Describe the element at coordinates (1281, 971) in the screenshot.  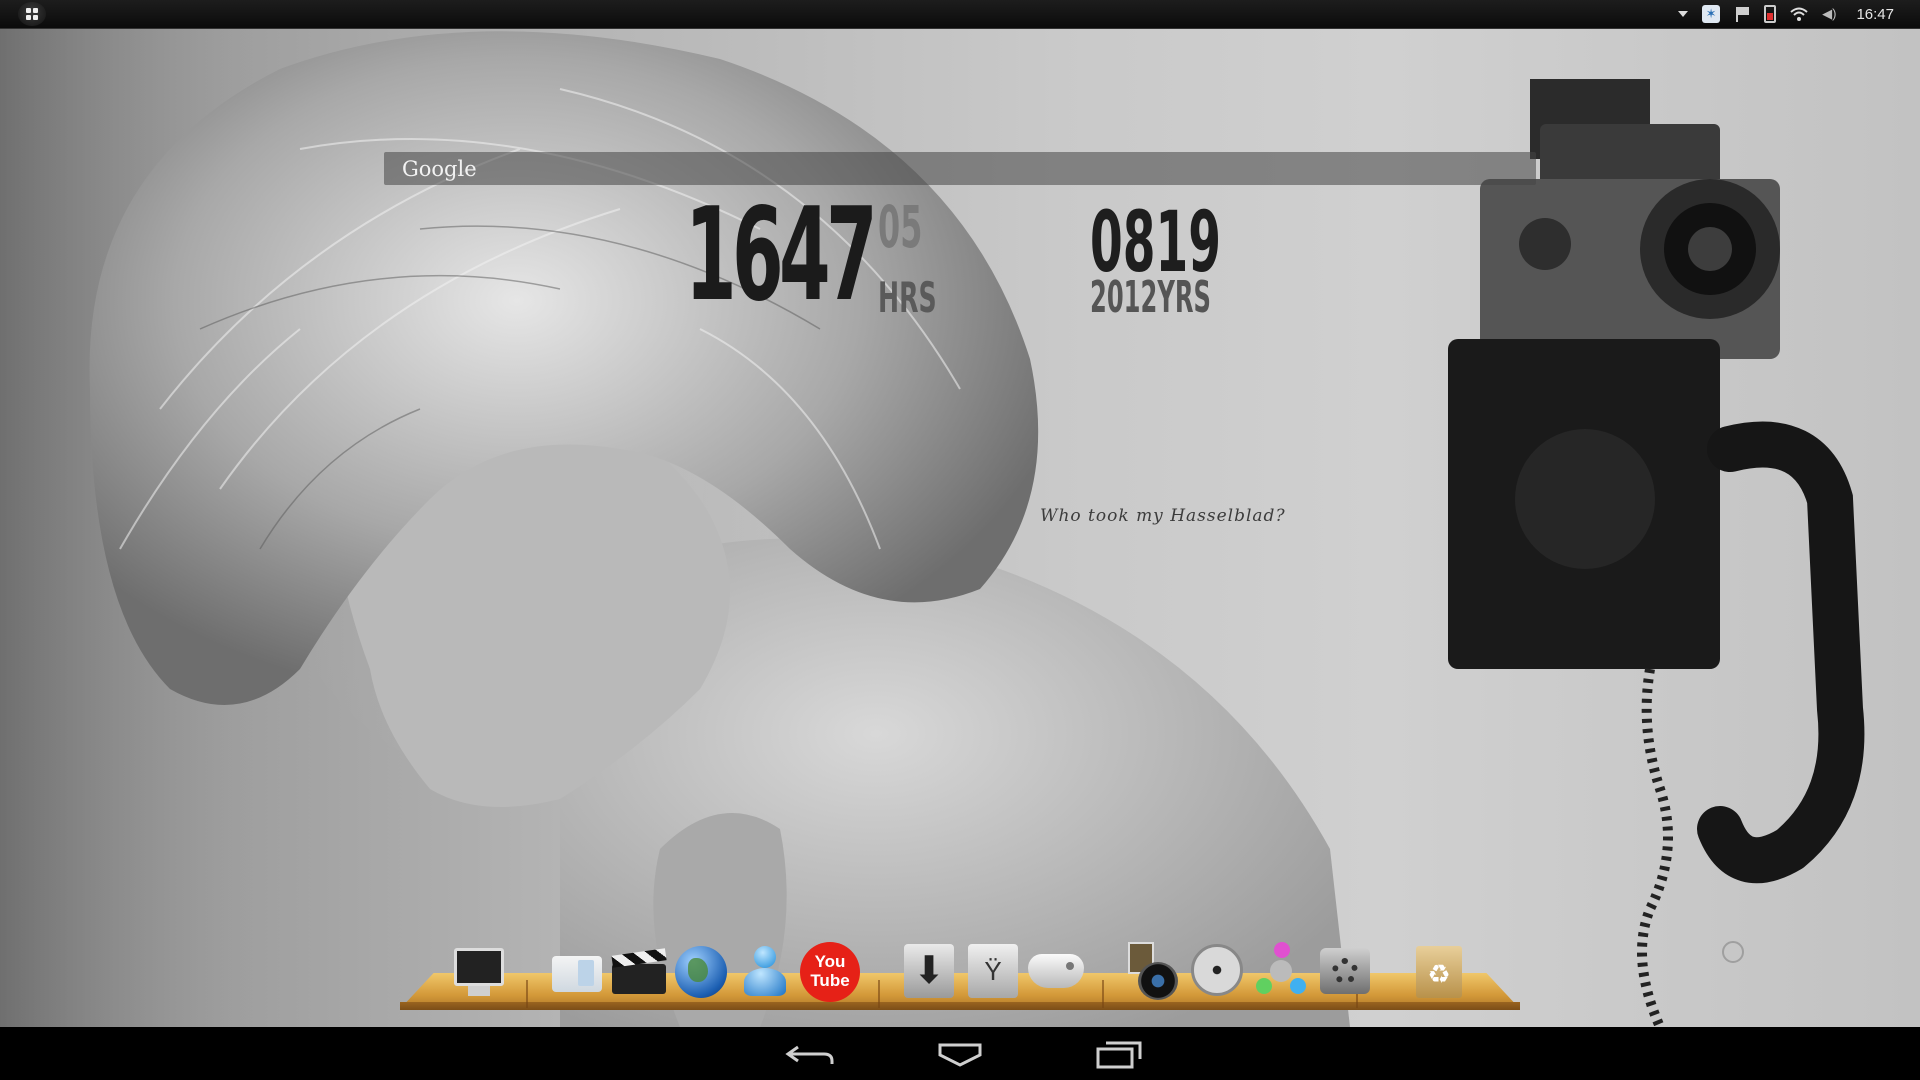
I see `dock-item-network` at that location.